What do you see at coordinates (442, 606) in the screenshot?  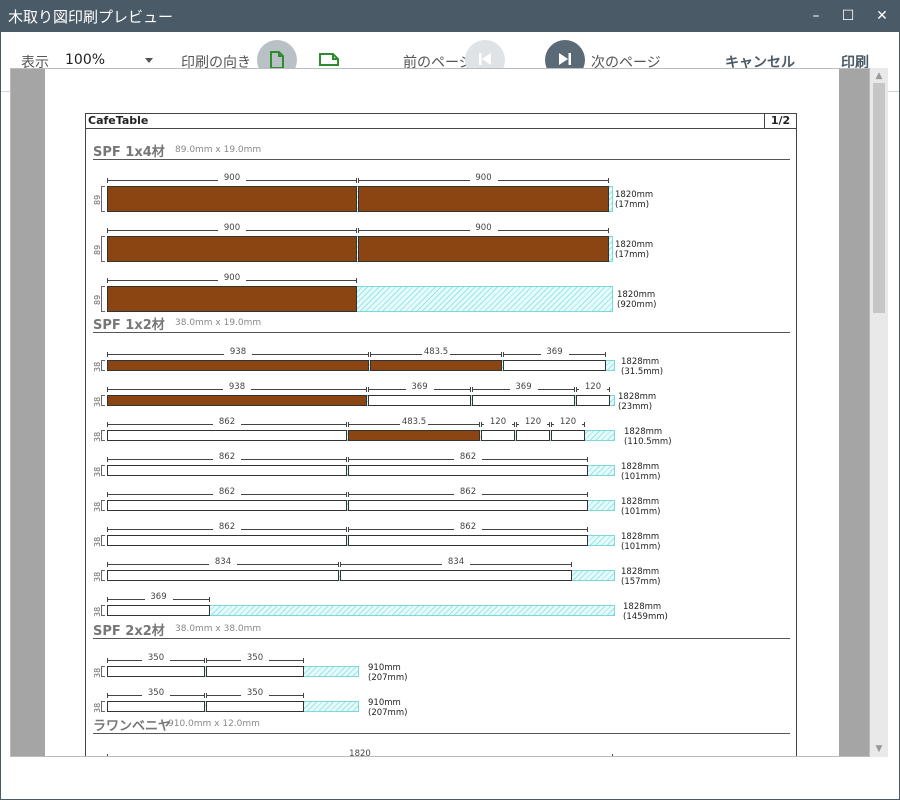 I see `board-row: 38 369 1828mm (1459mm)` at bounding box center [442, 606].